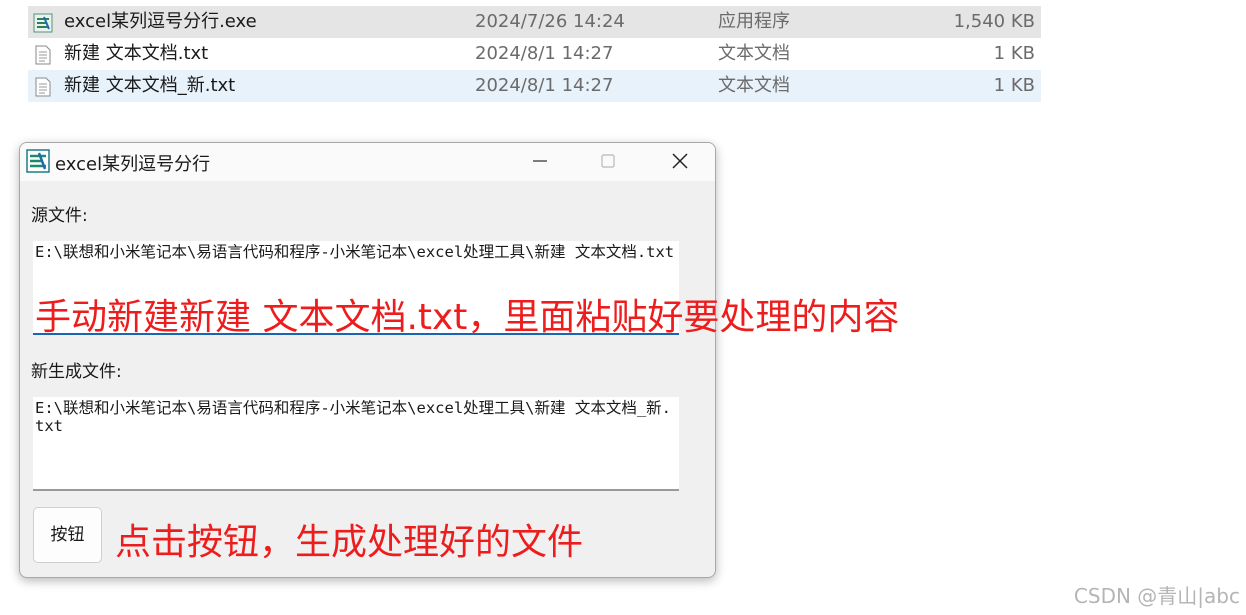 This screenshot has width=1246, height=615. What do you see at coordinates (76, 372) in the screenshot?
I see `output-file-label: 新生成文件:` at bounding box center [76, 372].